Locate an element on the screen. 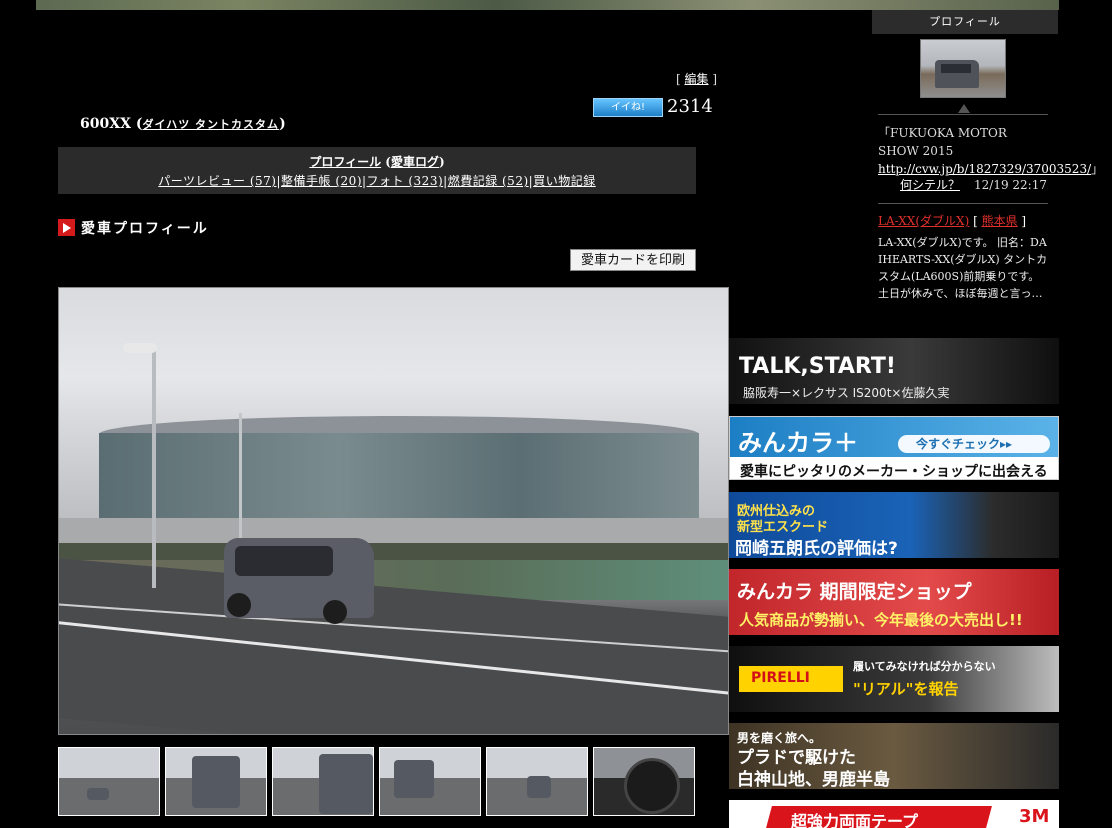 This screenshot has width=1112, height=828. status-action-link: 何シテル？ is located at coordinates (930, 185).